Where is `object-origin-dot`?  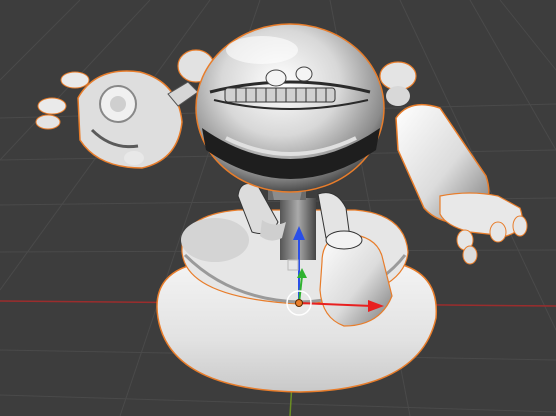 object-origin-dot is located at coordinates (299, 303).